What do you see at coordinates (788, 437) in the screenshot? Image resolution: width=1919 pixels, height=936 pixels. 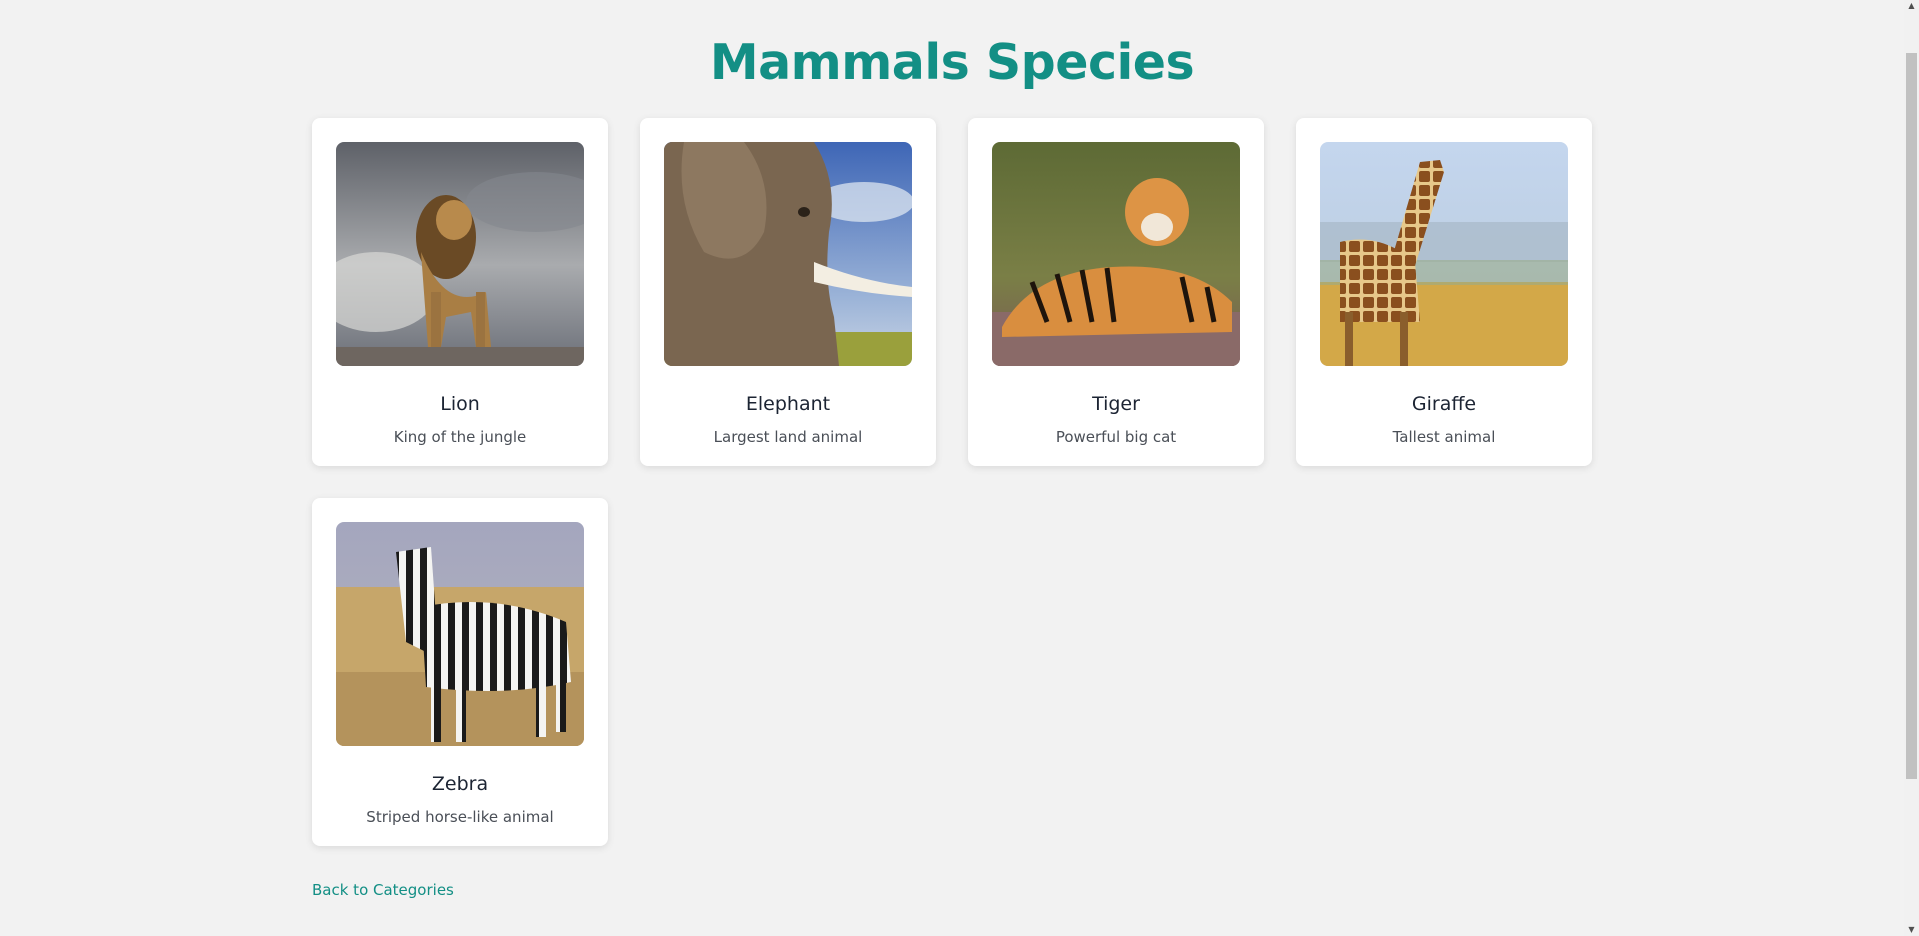 I see `card-description: Largest land animal` at bounding box center [788, 437].